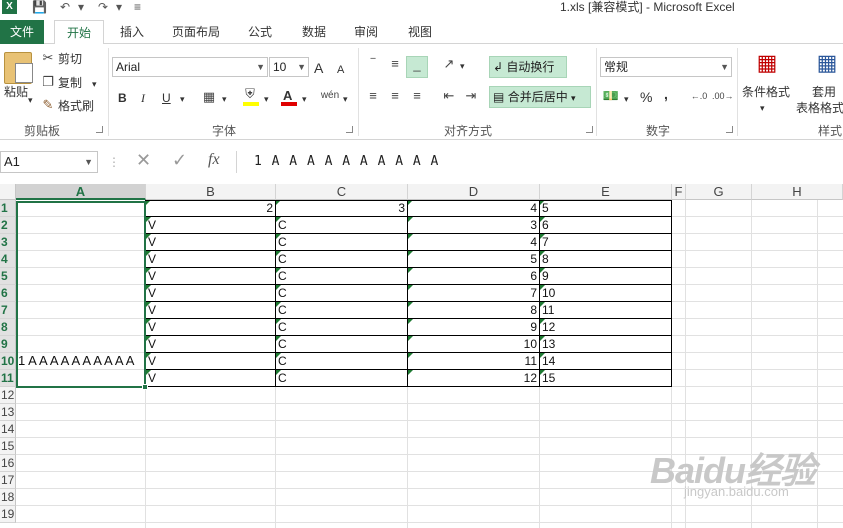 This screenshot has height=528, width=843. What do you see at coordinates (417, 96) in the screenshot?
I see `align-right-icon: ≡` at bounding box center [417, 96].